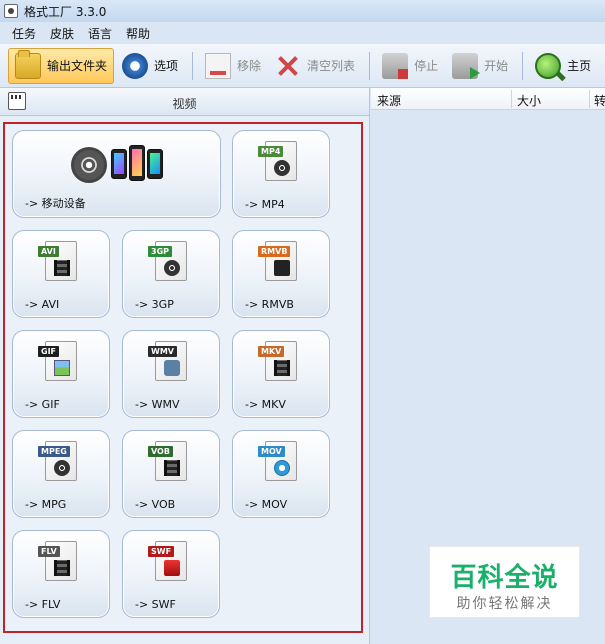 The image size is (605, 644). Describe the element at coordinates (100, 33) in the screenshot. I see `menu-language: 语言` at that location.